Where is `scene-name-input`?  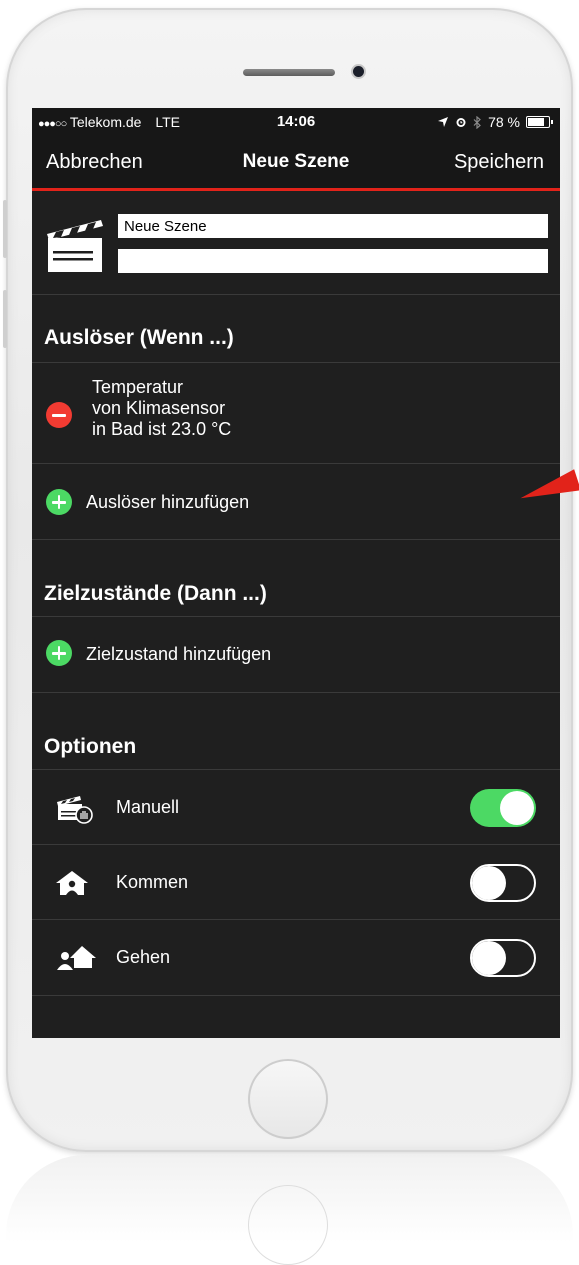 scene-name-input is located at coordinates (333, 226).